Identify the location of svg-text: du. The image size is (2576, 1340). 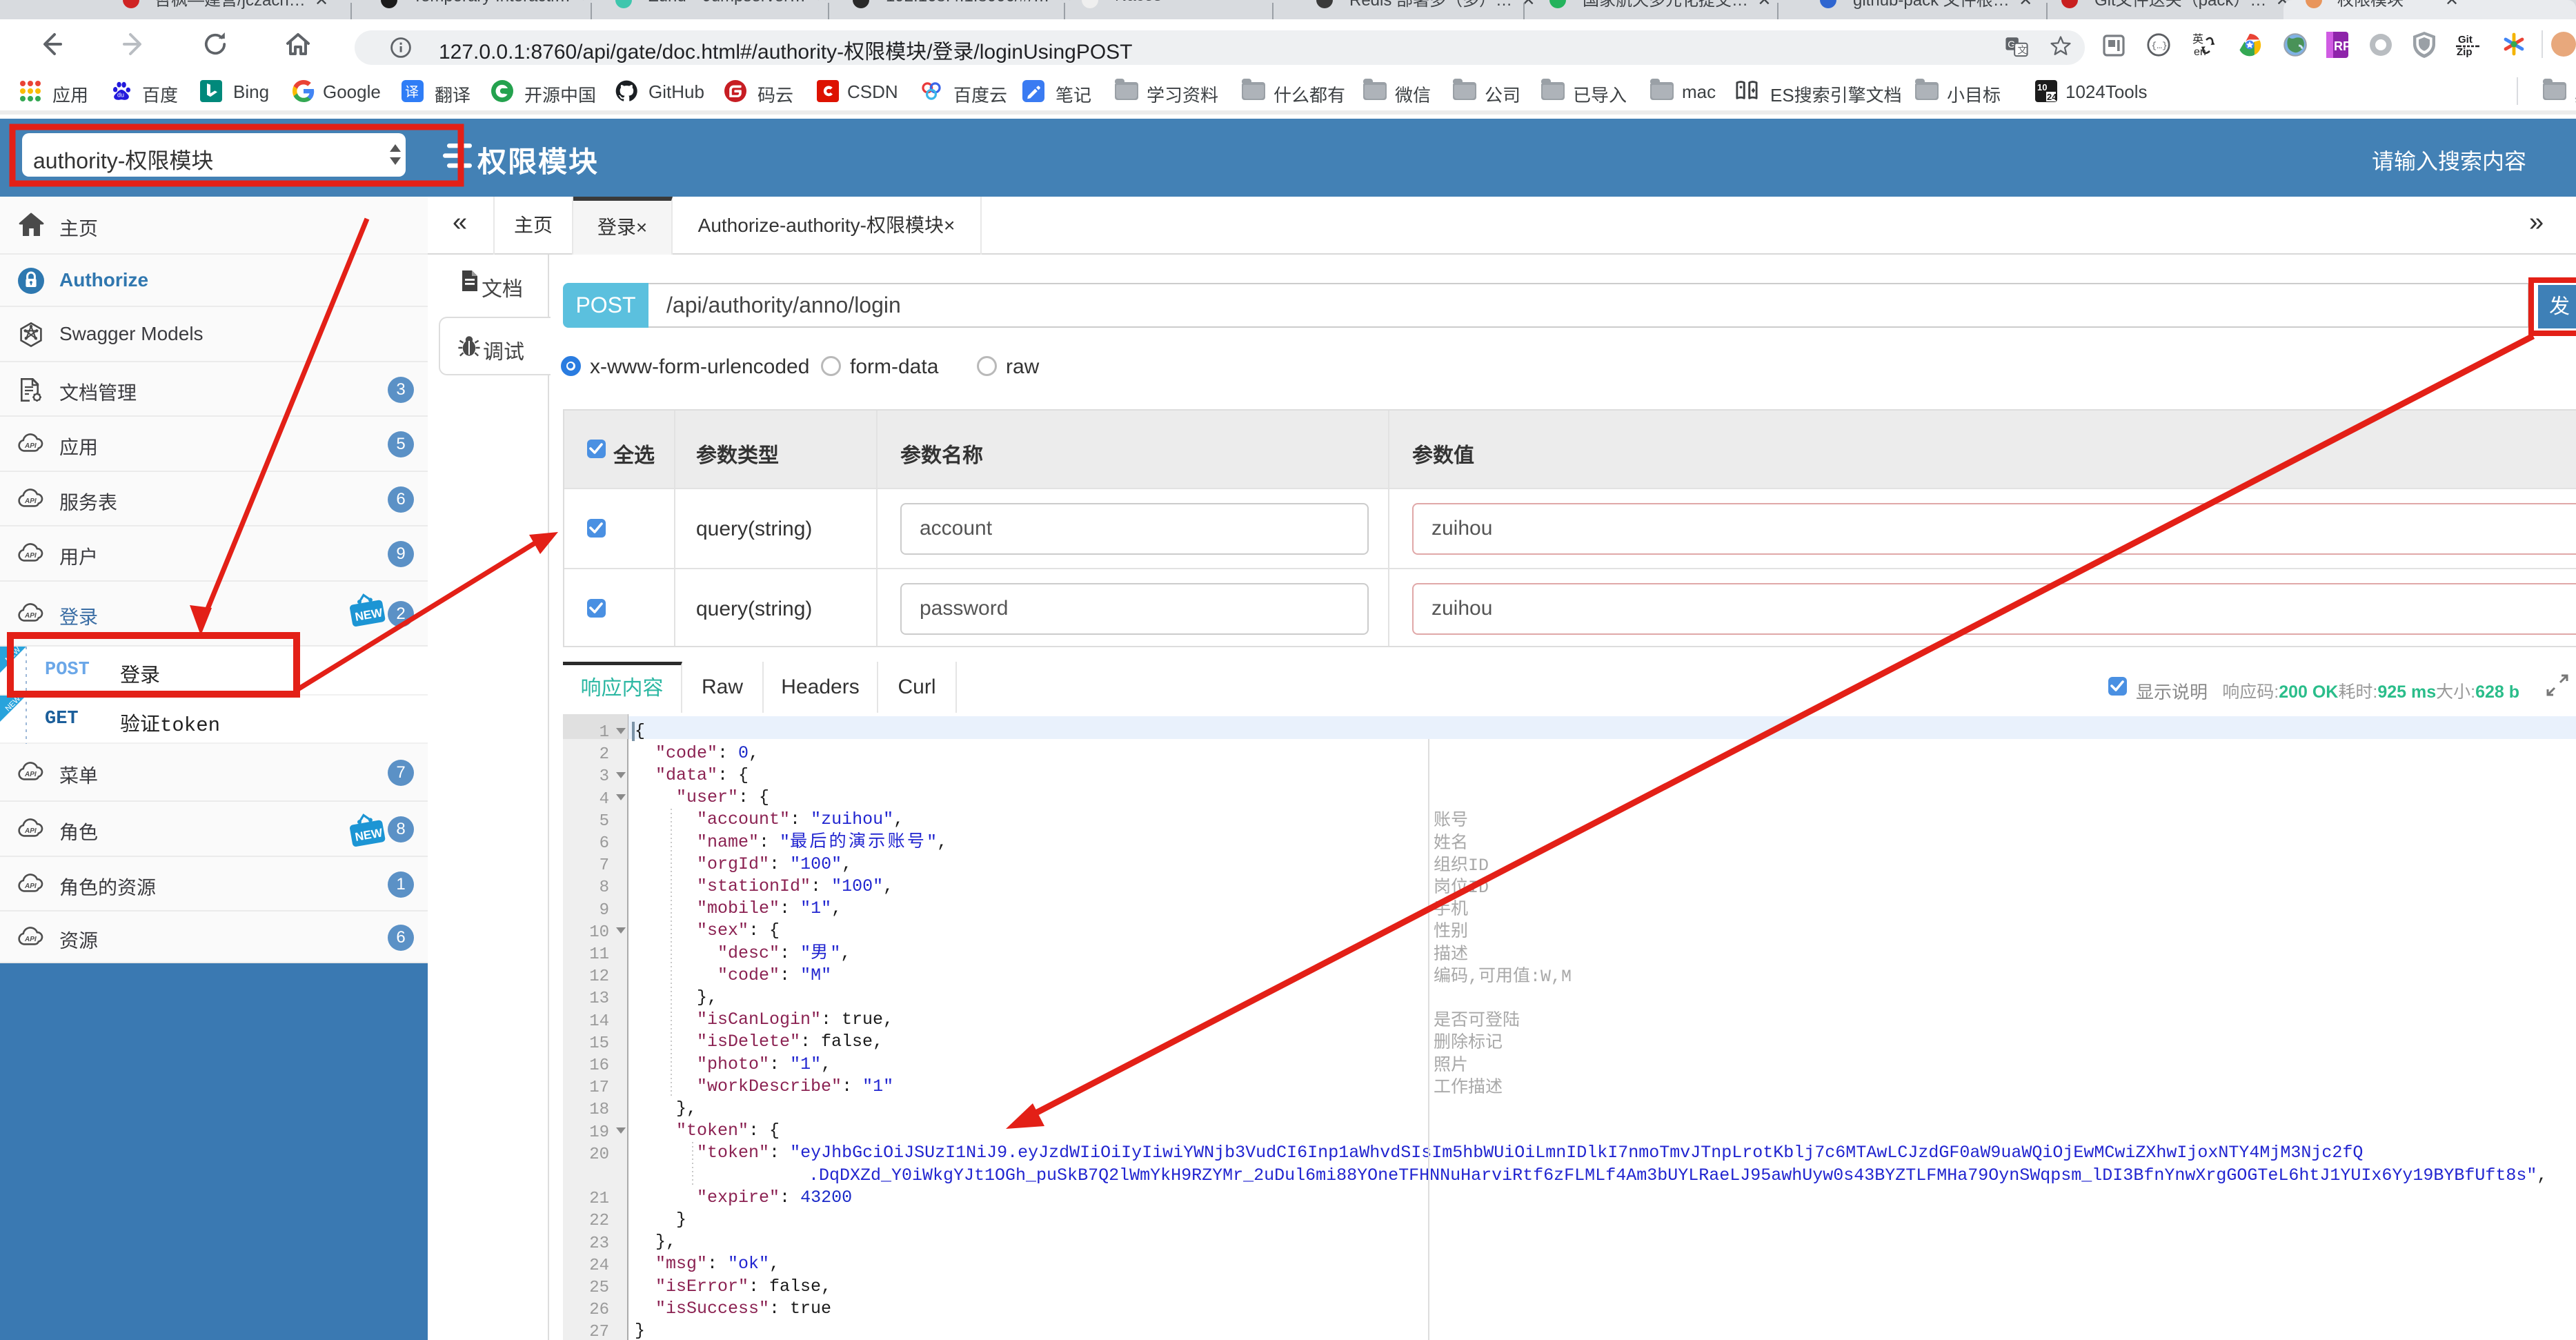
(120, 94).